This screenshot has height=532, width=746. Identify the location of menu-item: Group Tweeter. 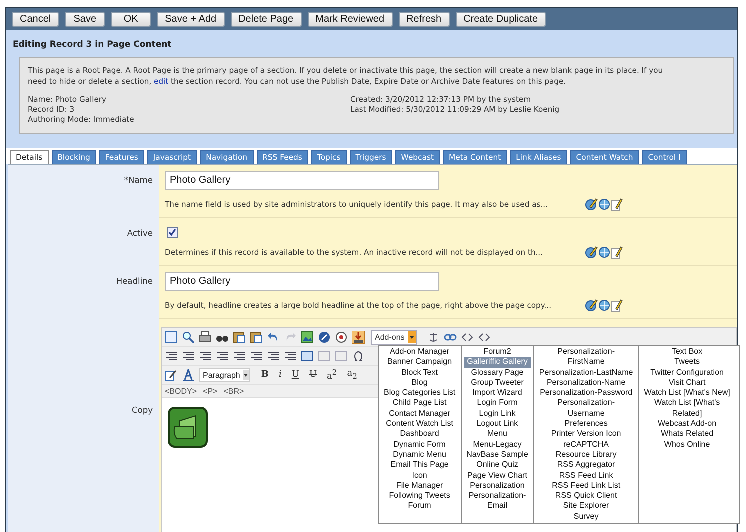
(498, 383).